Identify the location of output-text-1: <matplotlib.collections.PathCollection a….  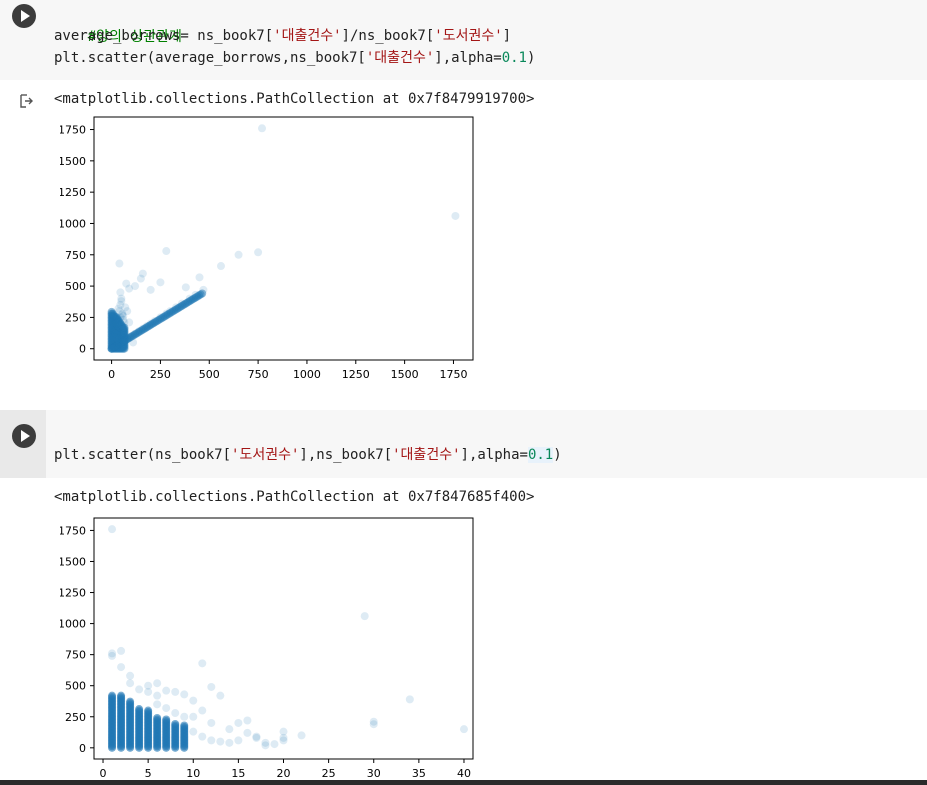
(294, 99).